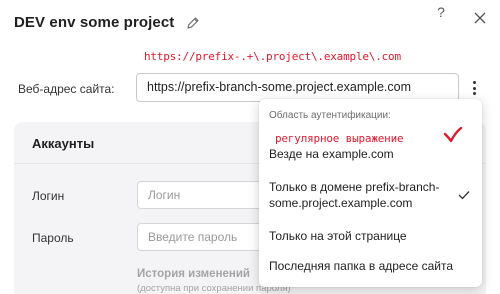 The width and height of the screenshot is (500, 294). Describe the element at coordinates (94, 22) in the screenshot. I see `dialog-title: DEV env some project` at that location.